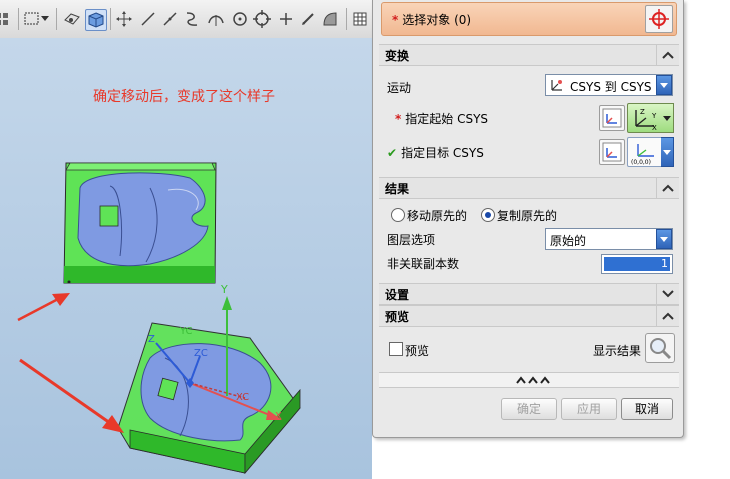 This screenshot has height=479, width=730. What do you see at coordinates (423, 264) in the screenshot?
I see `copies-count-label: 非关联副本数` at bounding box center [423, 264].